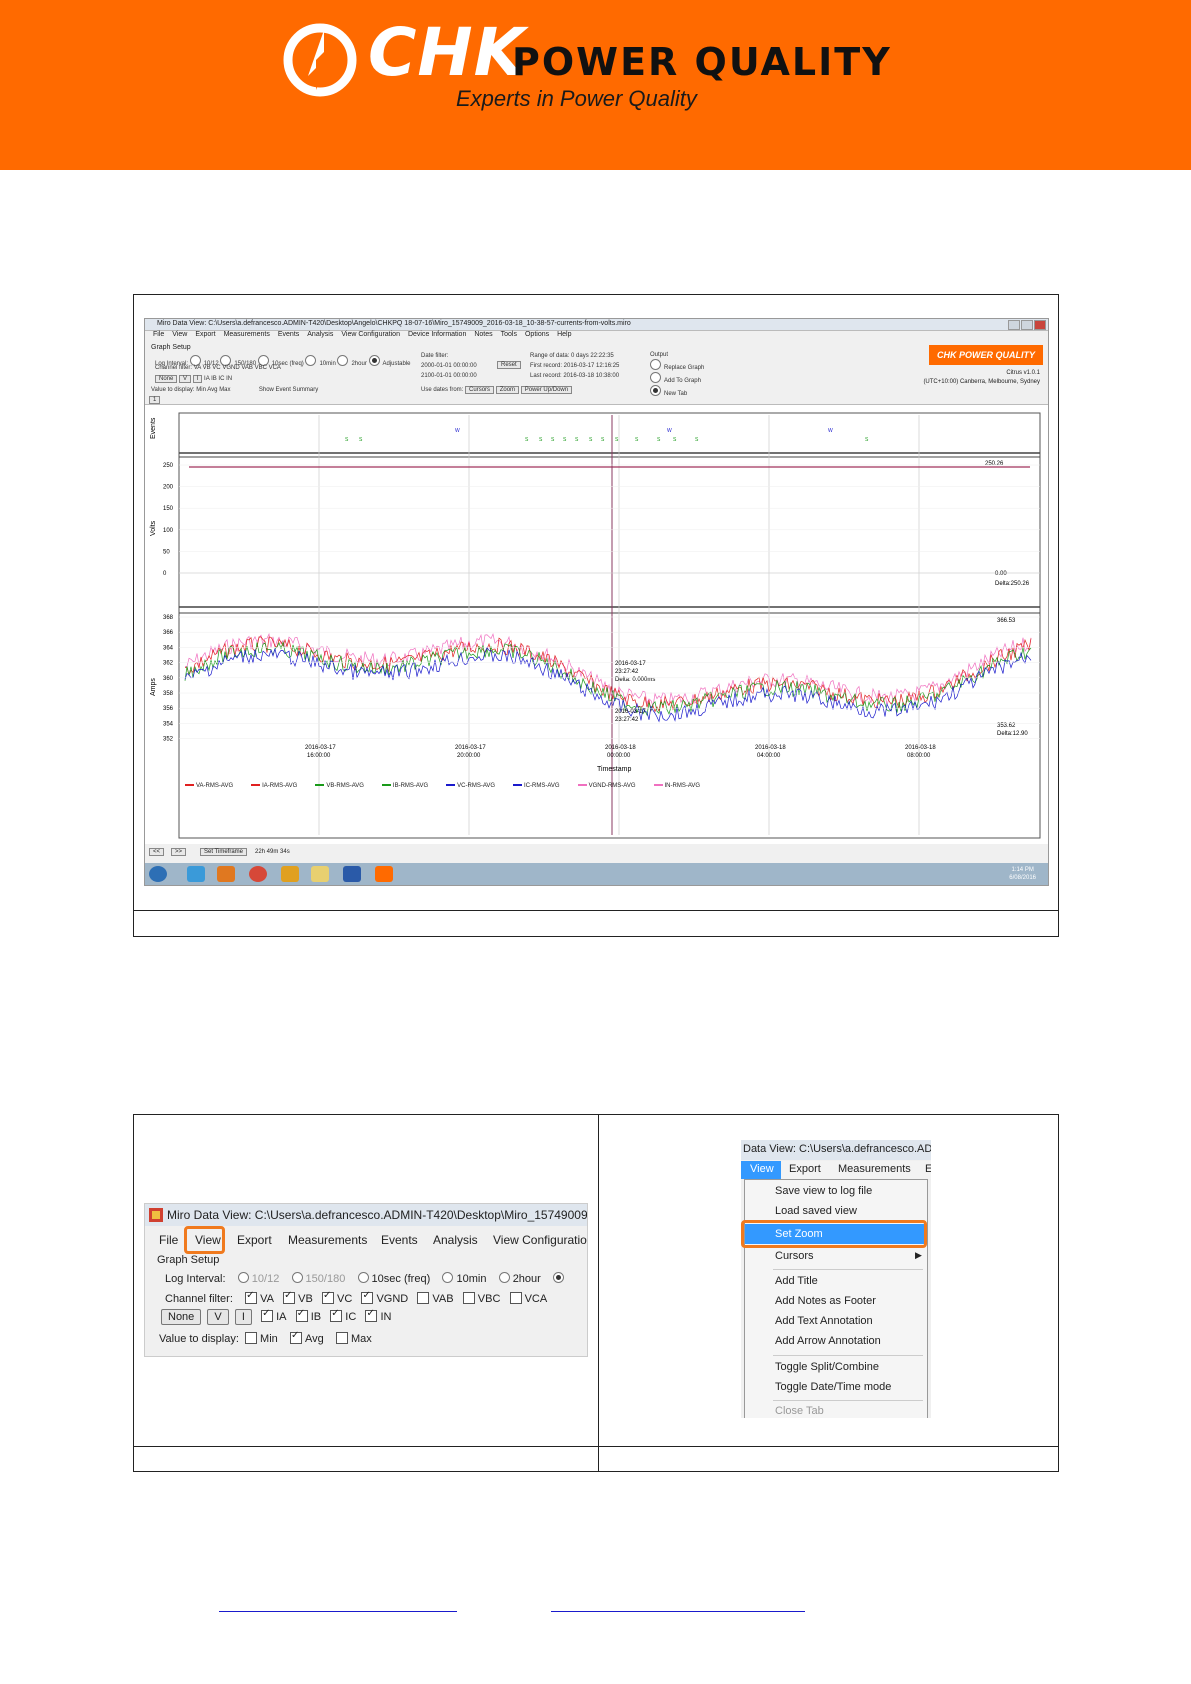 The image size is (1191, 1684). I want to click on menu-device-information: Device Information, so click(437, 334).